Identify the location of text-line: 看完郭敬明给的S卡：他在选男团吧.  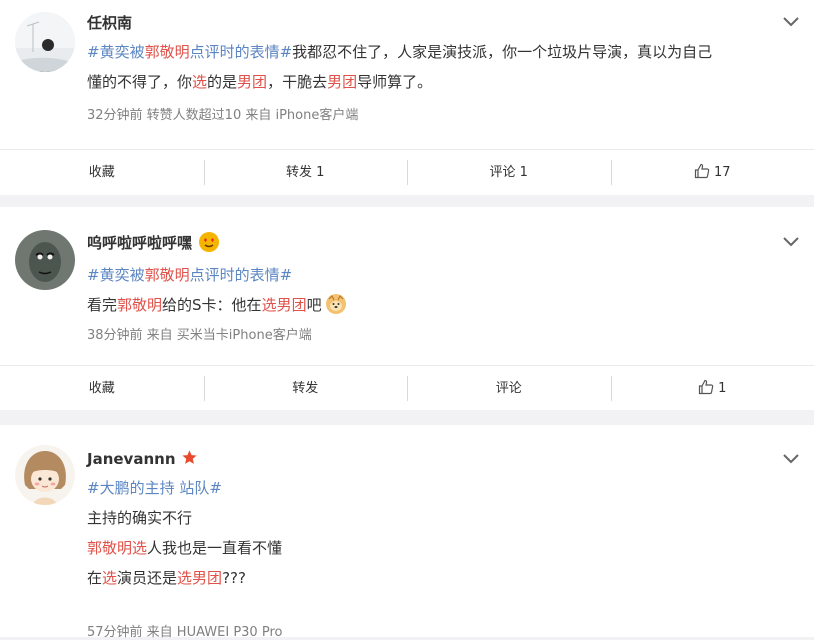
(216, 305).